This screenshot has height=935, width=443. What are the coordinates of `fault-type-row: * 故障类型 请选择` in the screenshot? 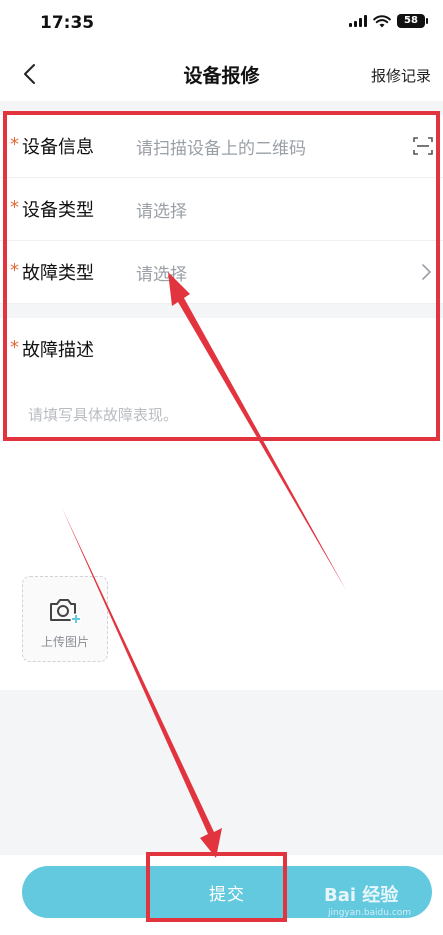 It's located at (221, 272).